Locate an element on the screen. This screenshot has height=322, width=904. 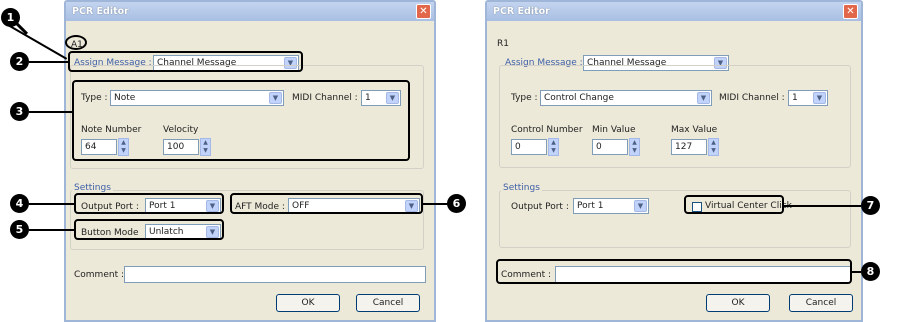
highlight-output-port is located at coordinates (149, 203).